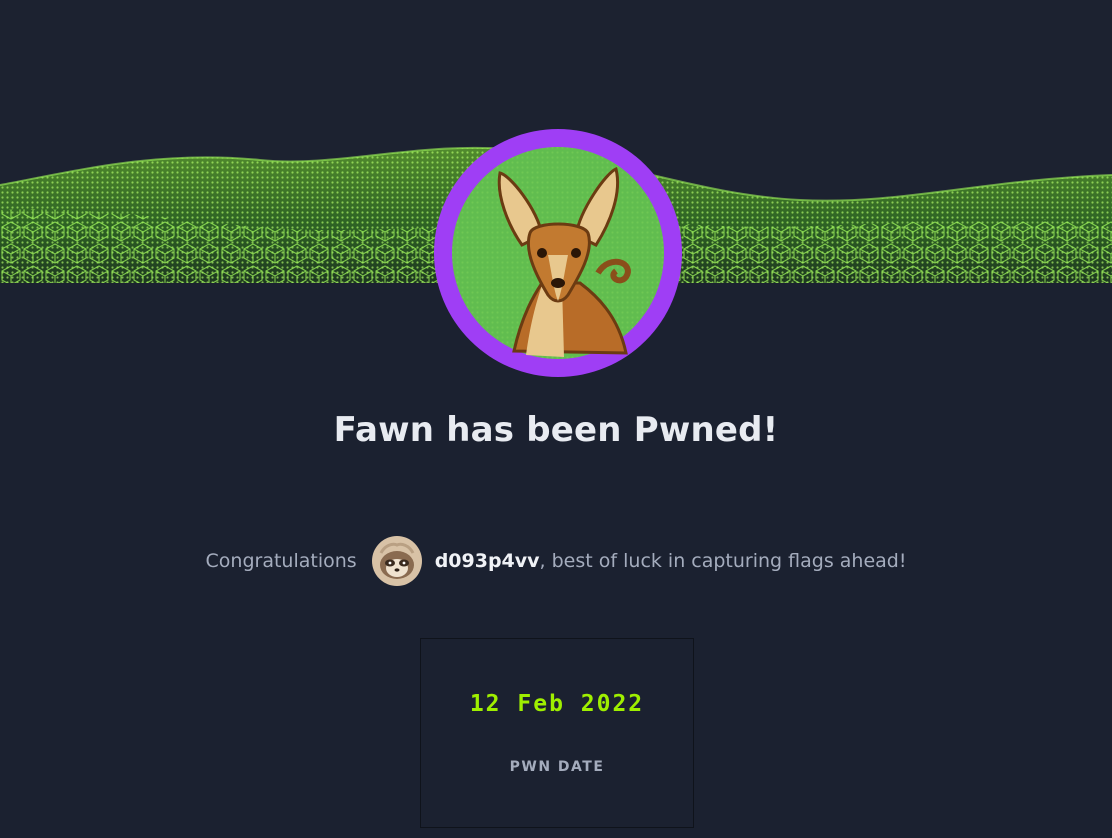 Image resolution: width=1112 pixels, height=838 pixels. What do you see at coordinates (557, 704) in the screenshot?
I see `pwn-date-value: 12 Feb 2022` at bounding box center [557, 704].